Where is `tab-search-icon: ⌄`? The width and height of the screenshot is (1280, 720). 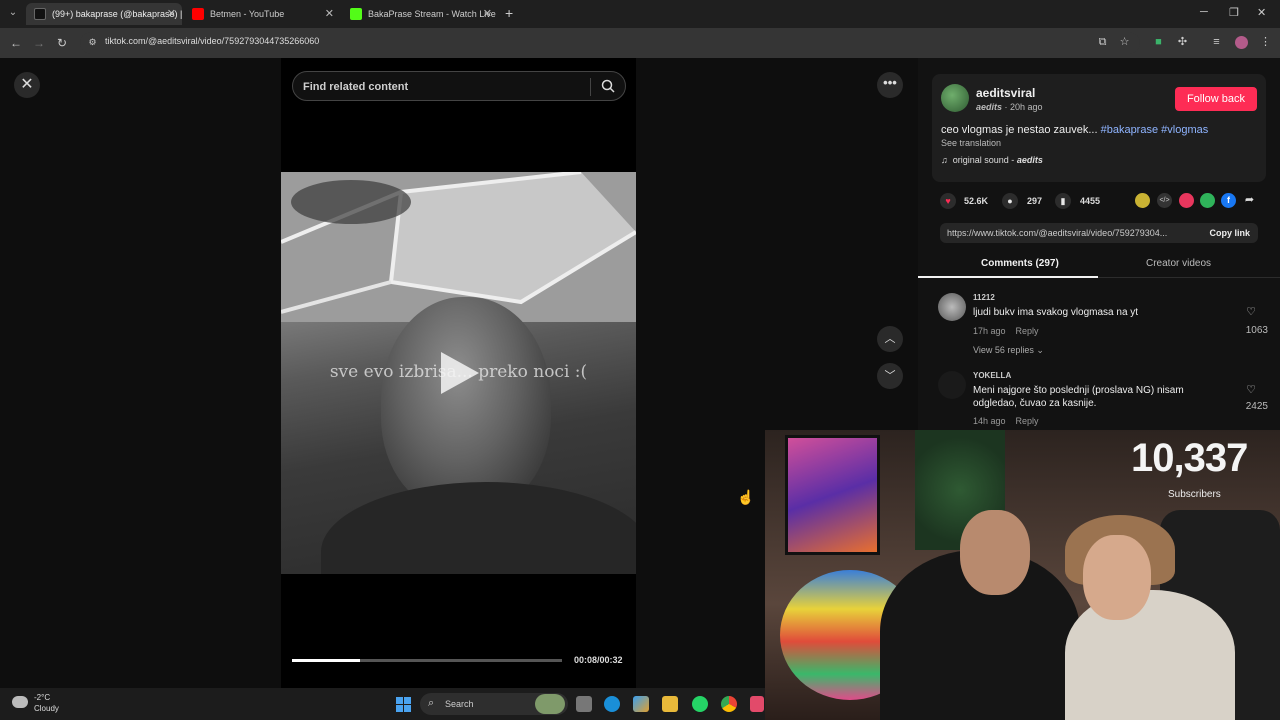 tab-search-icon: ⌄ is located at coordinates (13, 13).